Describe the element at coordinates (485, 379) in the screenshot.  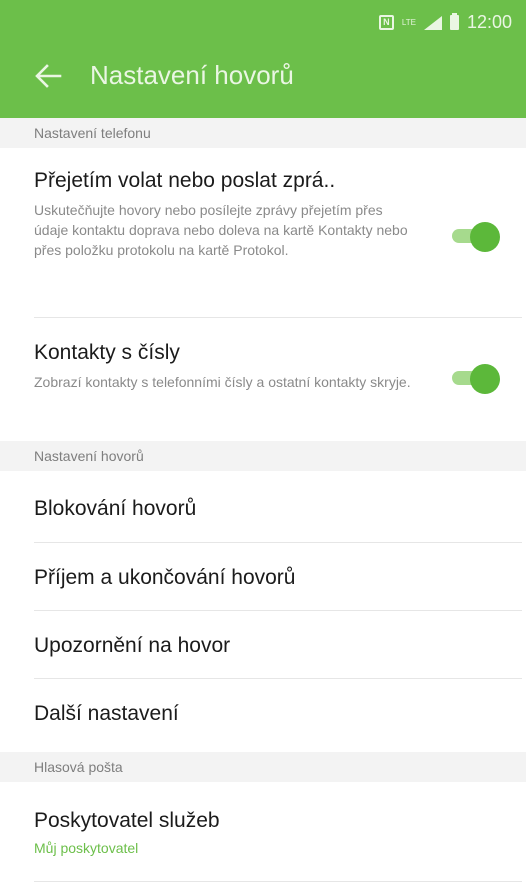
I see `contacts-toggle-knob` at that location.